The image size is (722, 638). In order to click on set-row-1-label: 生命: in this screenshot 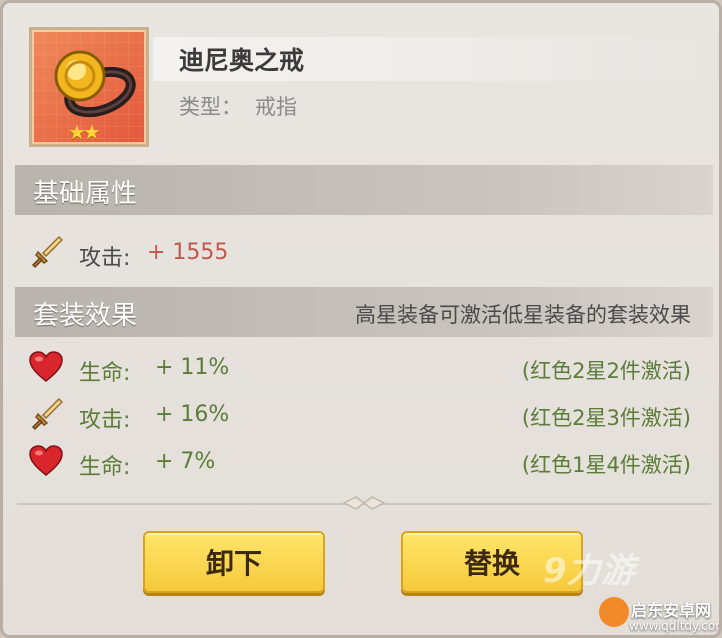, I will do `click(105, 373)`.